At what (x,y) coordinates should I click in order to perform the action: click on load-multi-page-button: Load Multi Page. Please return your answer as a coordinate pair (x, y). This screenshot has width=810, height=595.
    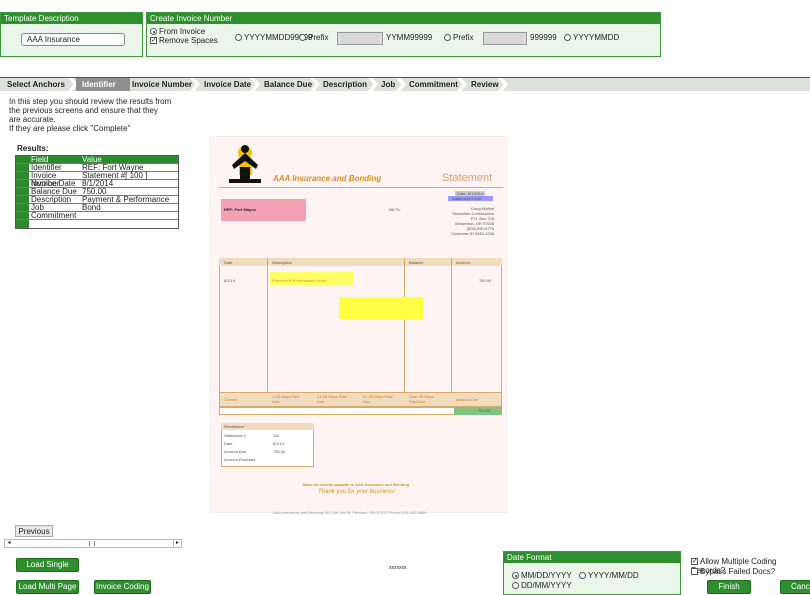
    Looking at the image, I should click on (47, 587).